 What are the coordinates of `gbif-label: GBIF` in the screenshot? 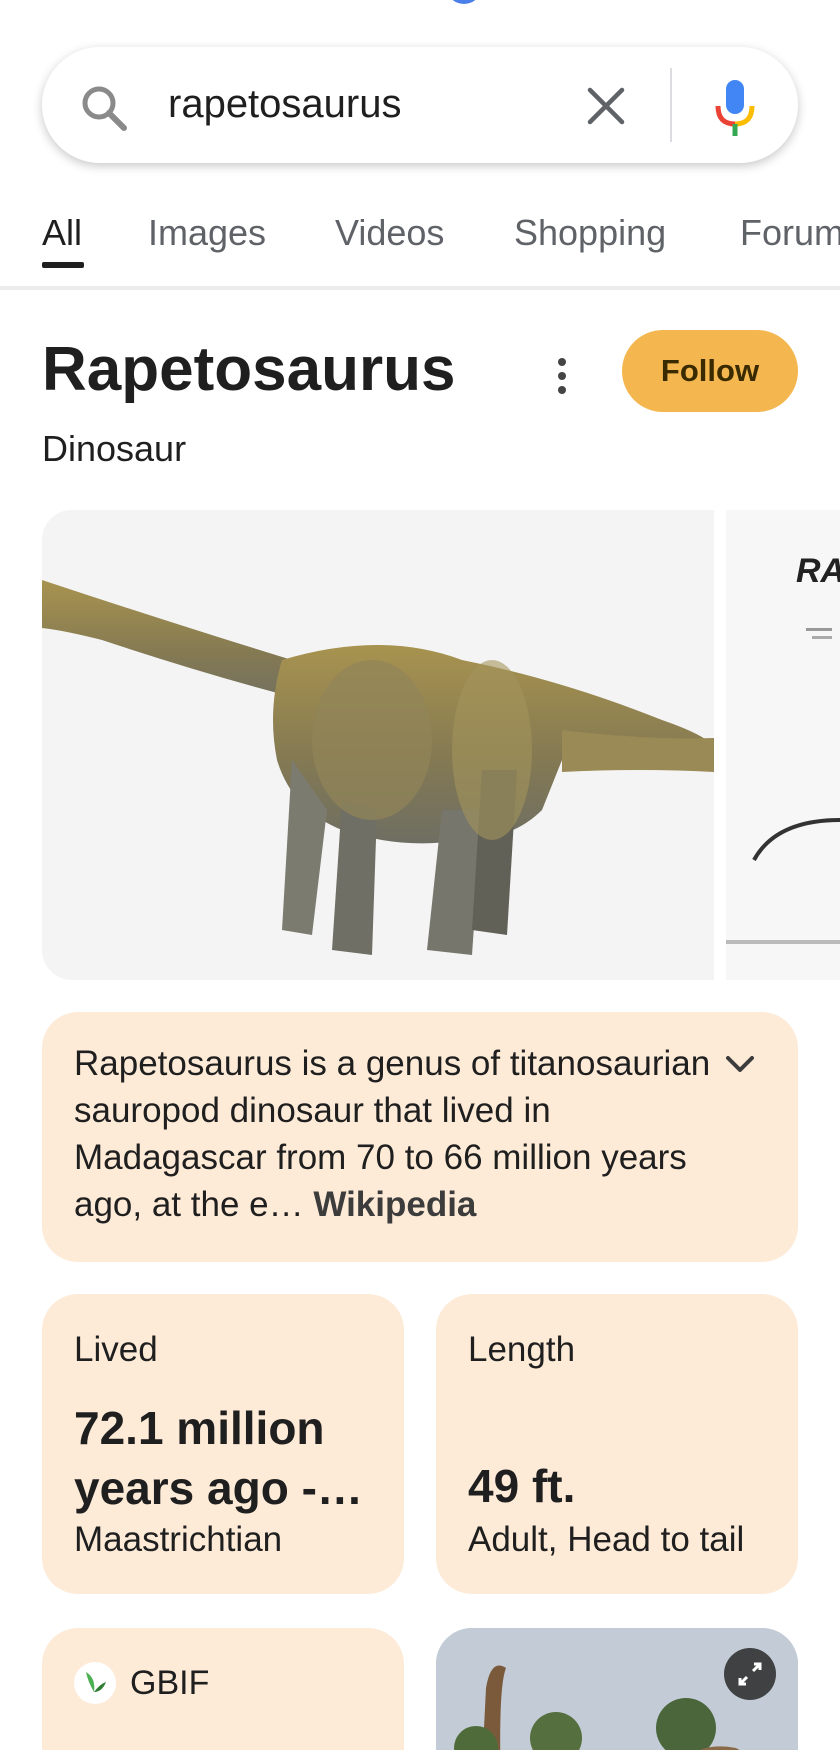 It's located at (170, 1683).